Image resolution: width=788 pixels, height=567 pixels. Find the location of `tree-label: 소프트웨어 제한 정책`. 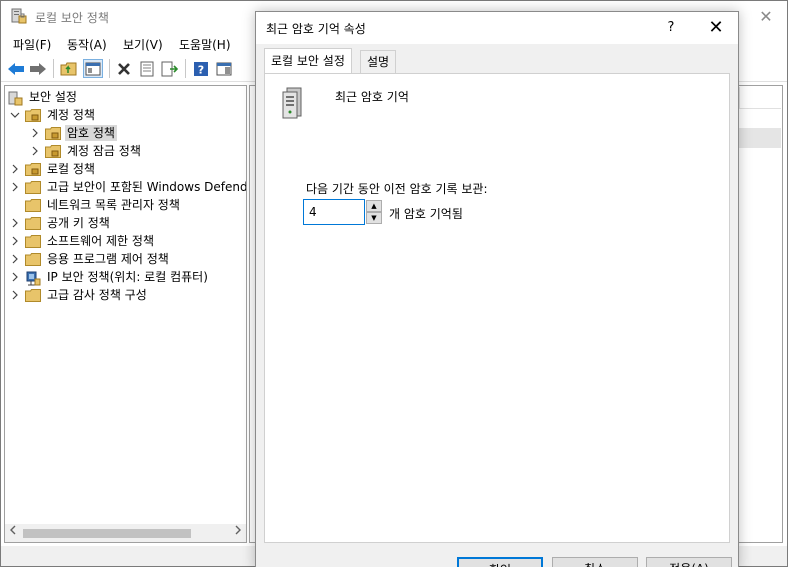

tree-label: 소프트웨어 제한 정책 is located at coordinates (100, 241).